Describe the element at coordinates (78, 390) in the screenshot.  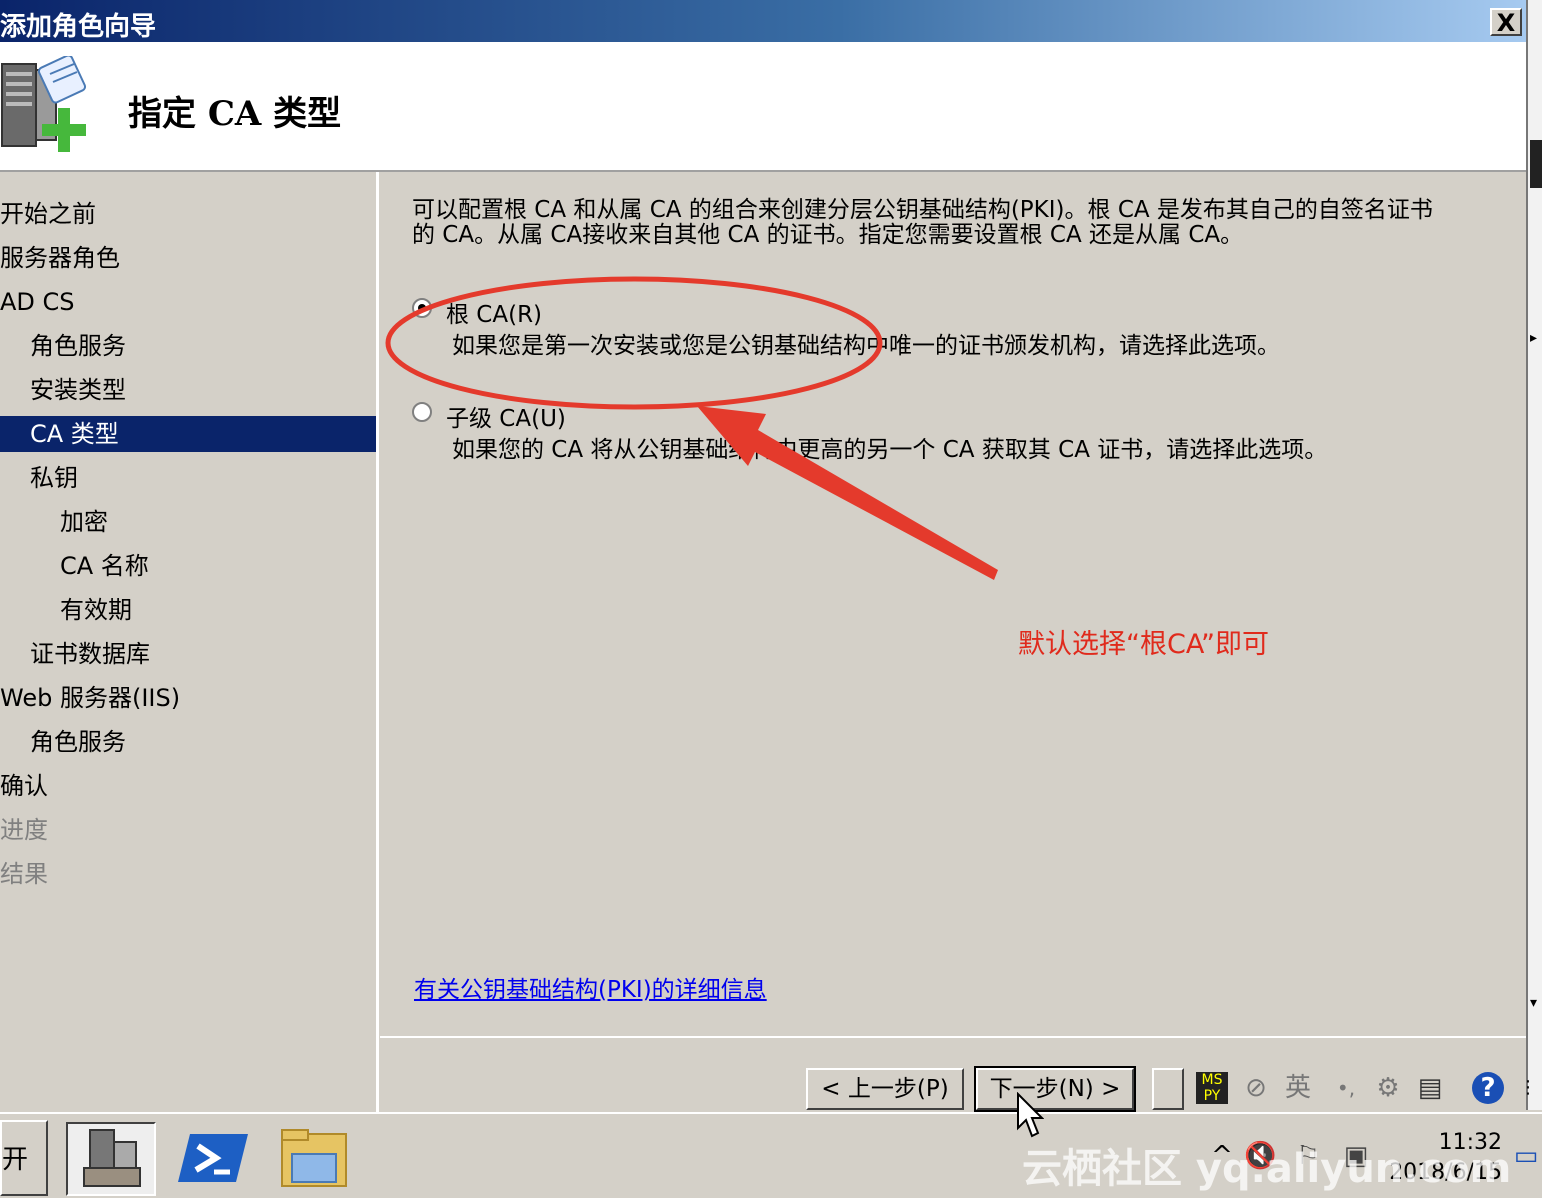
I see `step-label: 安装类型` at that location.